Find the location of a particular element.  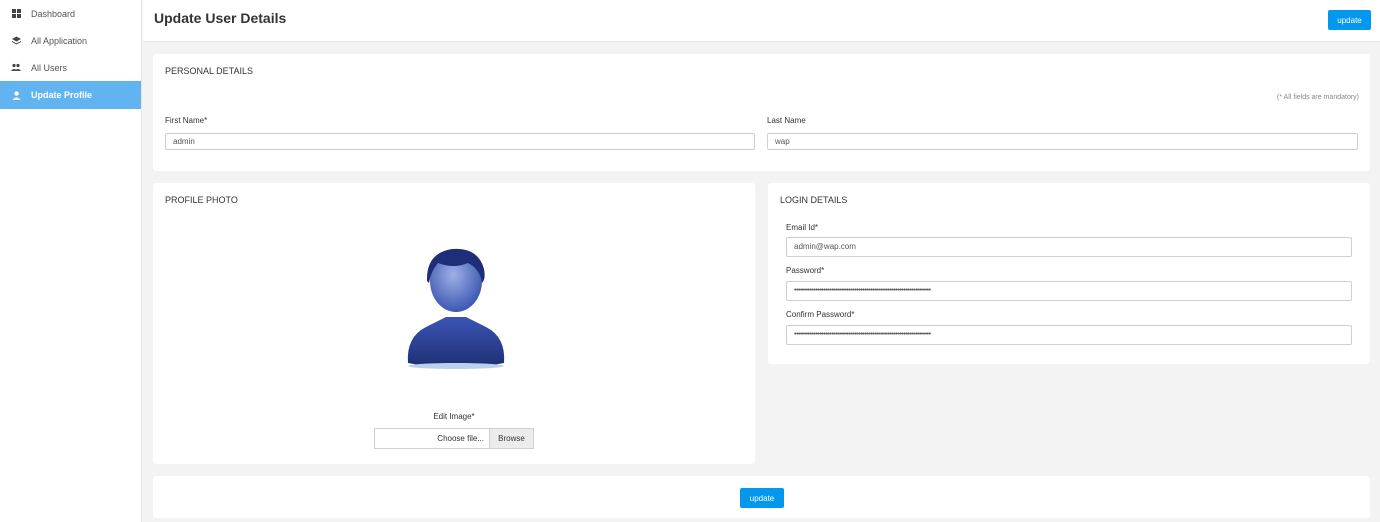

sidebar-item-label: Update Profile is located at coordinates (62, 95).